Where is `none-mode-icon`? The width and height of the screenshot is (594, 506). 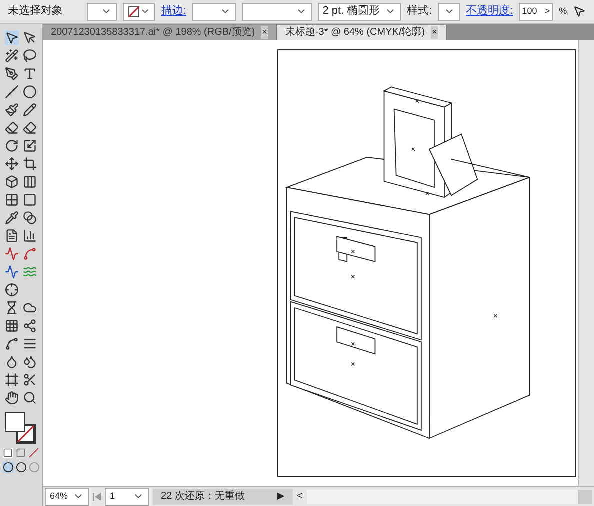 none-mode-icon is located at coordinates (34, 453).